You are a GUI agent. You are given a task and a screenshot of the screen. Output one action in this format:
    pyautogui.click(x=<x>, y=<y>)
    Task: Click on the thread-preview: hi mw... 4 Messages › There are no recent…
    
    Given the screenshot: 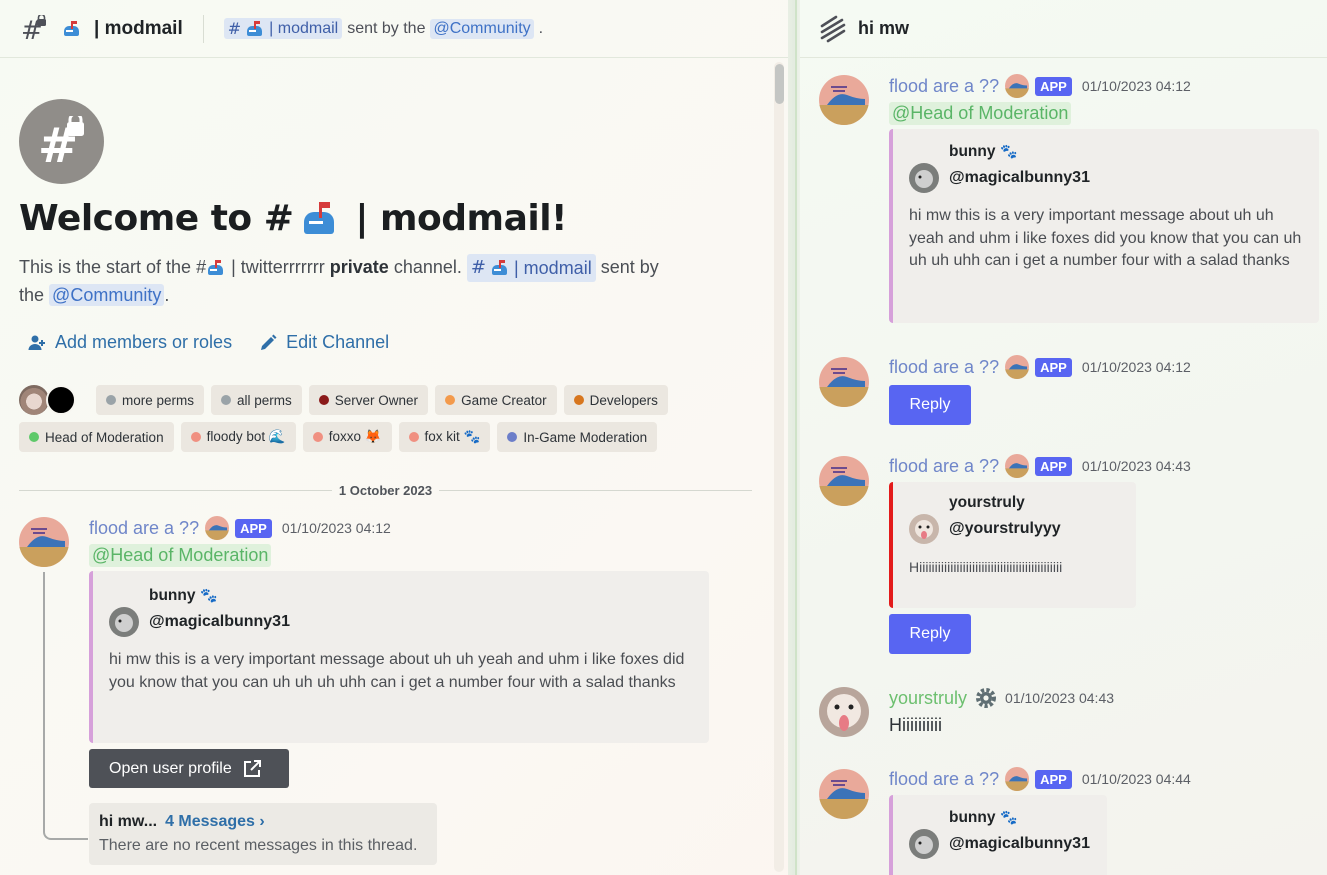 What is the action you would take?
    pyautogui.click(x=263, y=834)
    